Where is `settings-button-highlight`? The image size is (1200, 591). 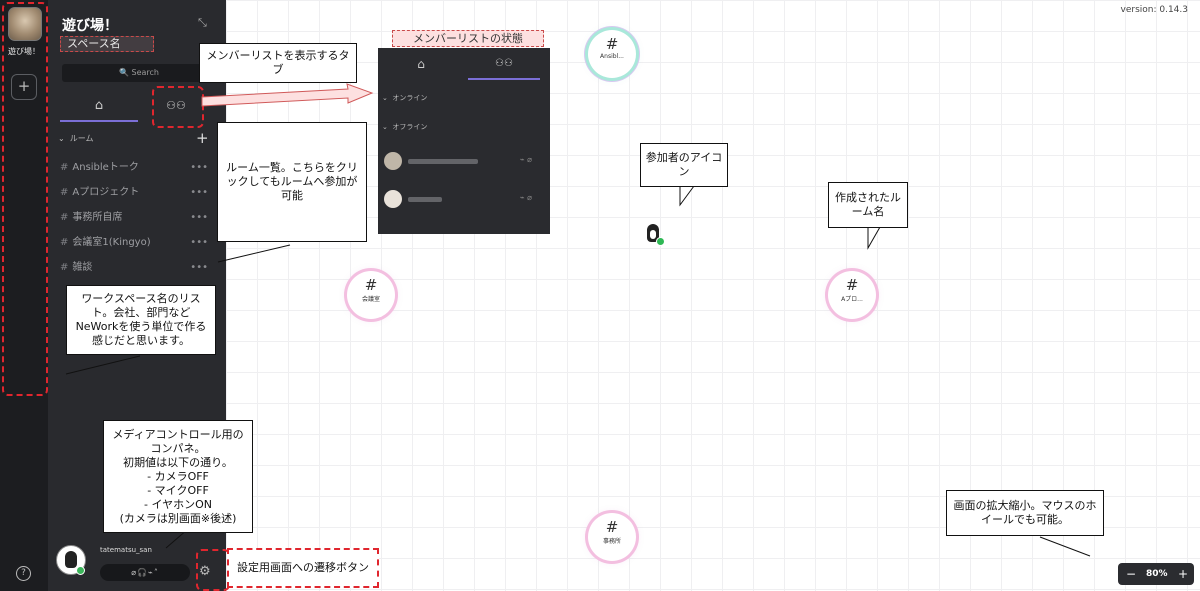 settings-button-highlight is located at coordinates (213, 570).